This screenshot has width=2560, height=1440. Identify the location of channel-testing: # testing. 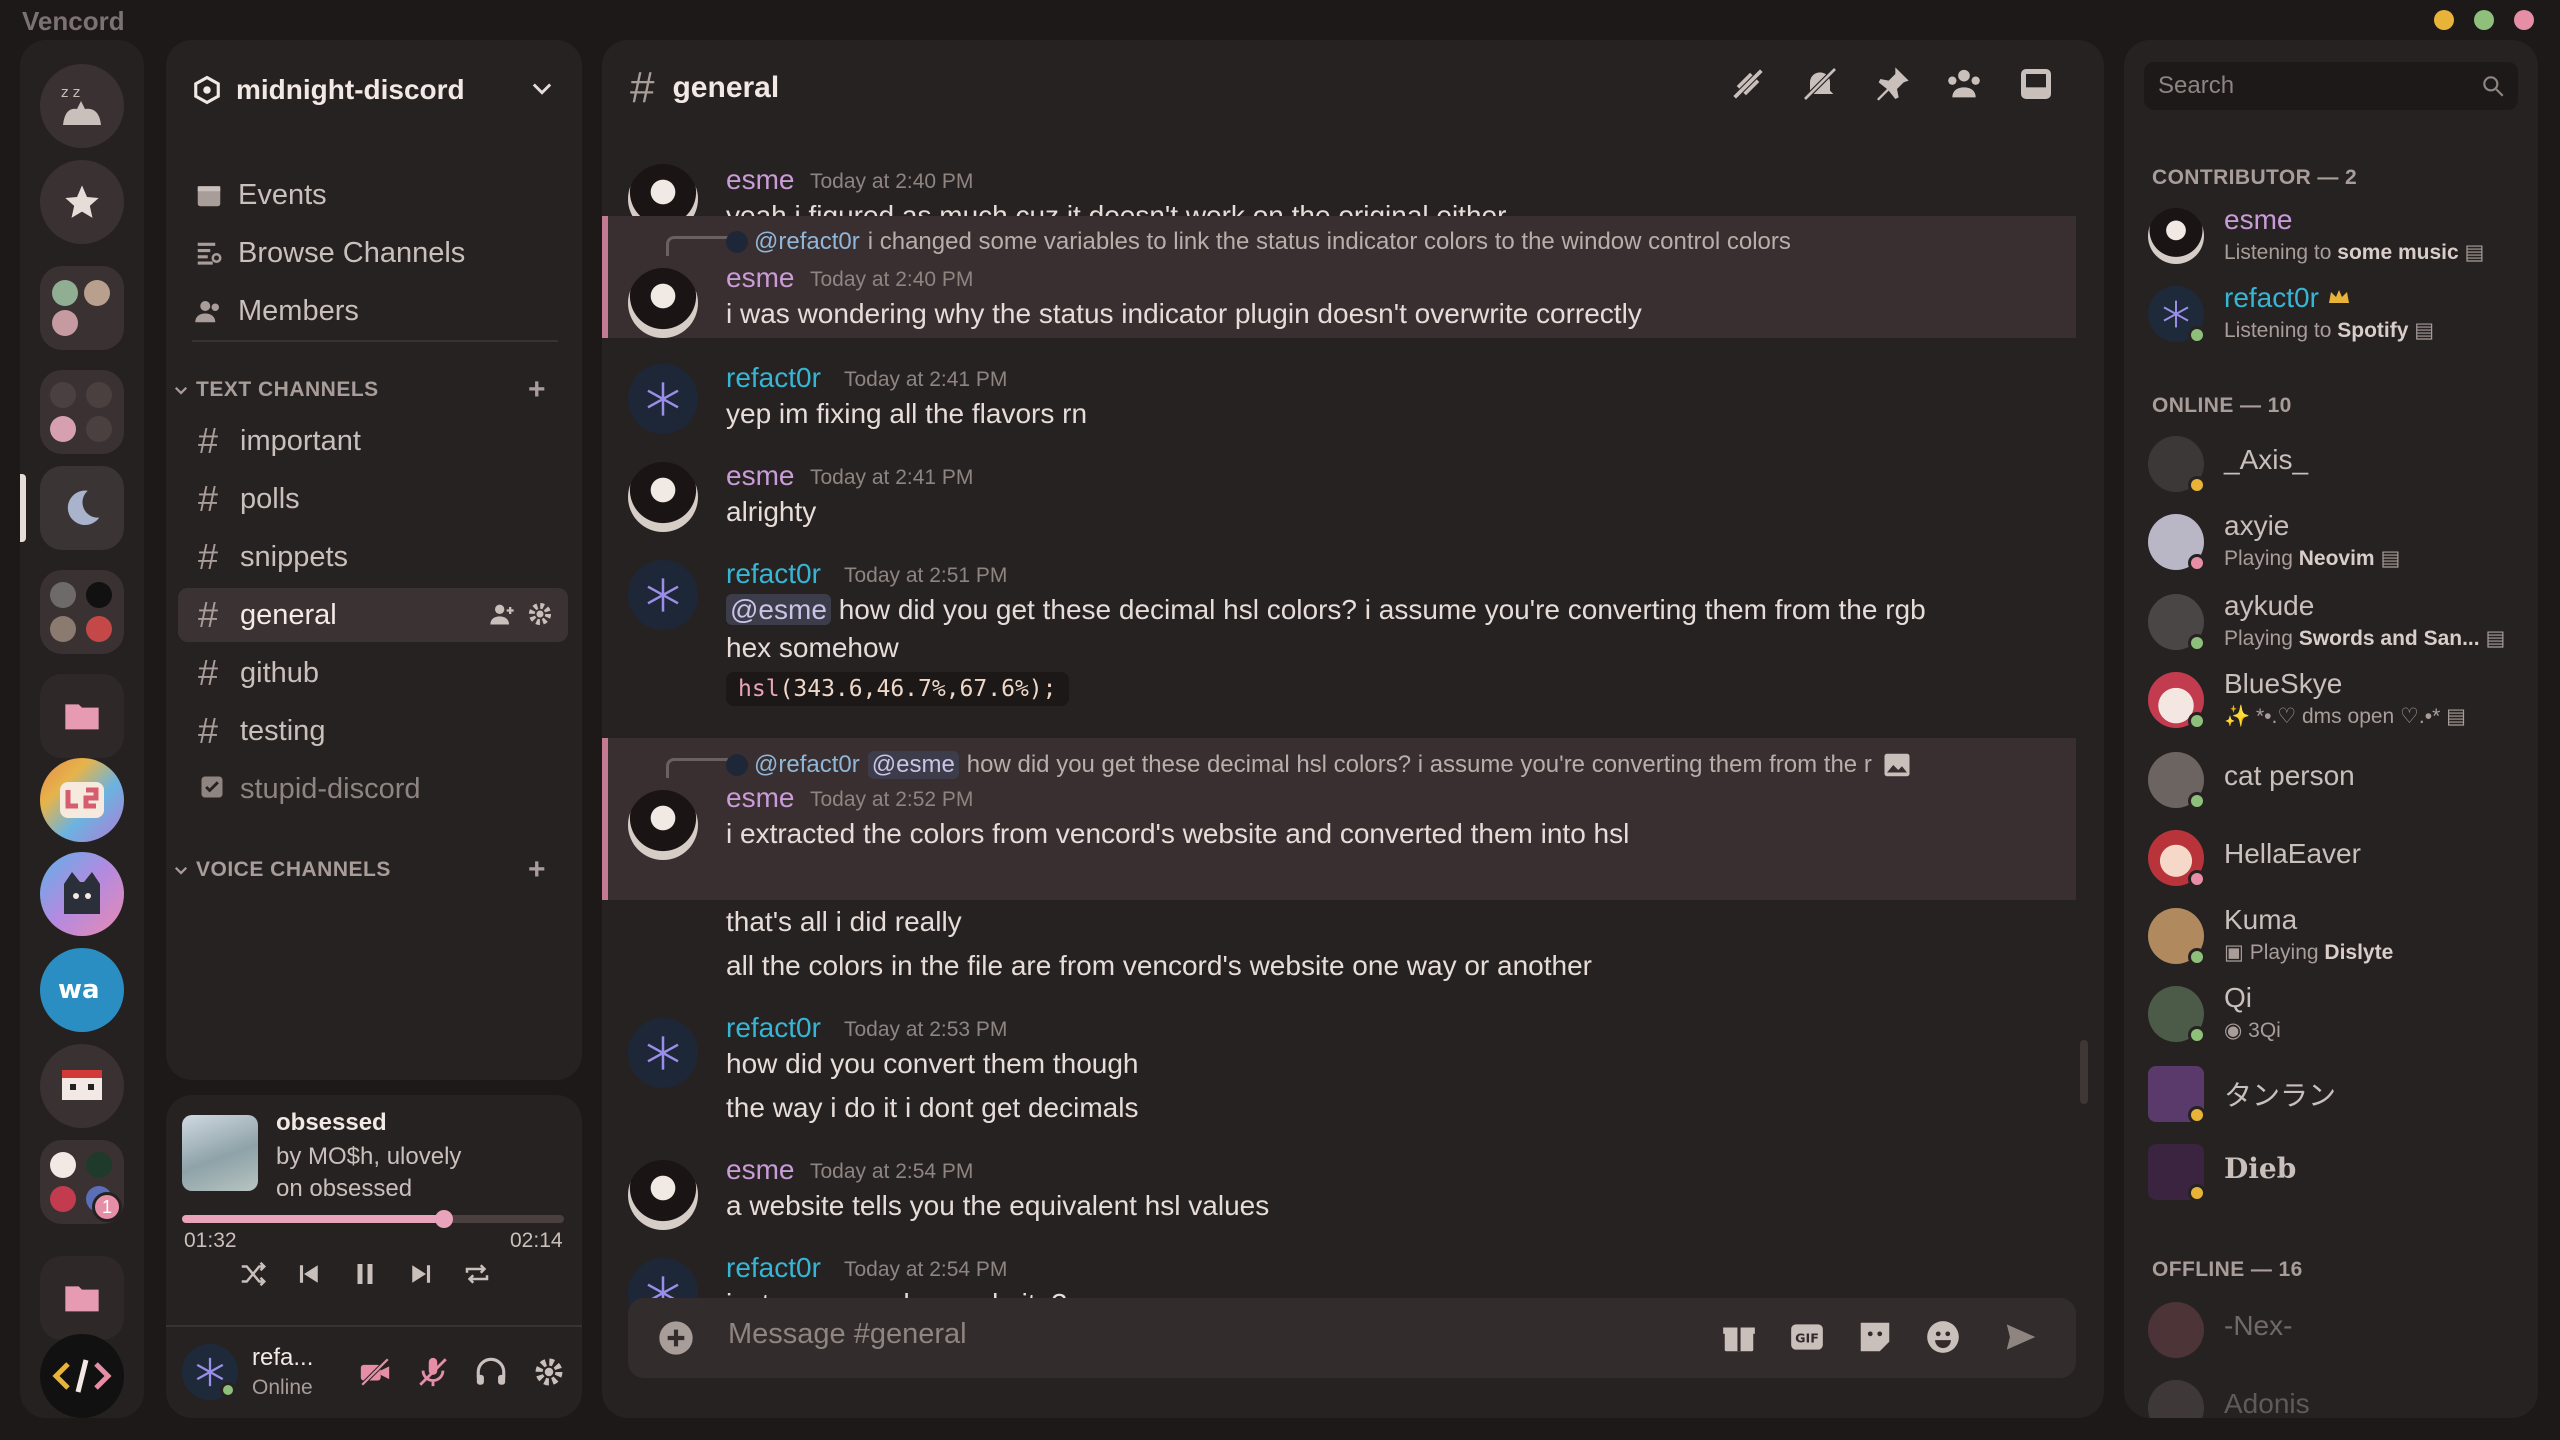
(373, 731).